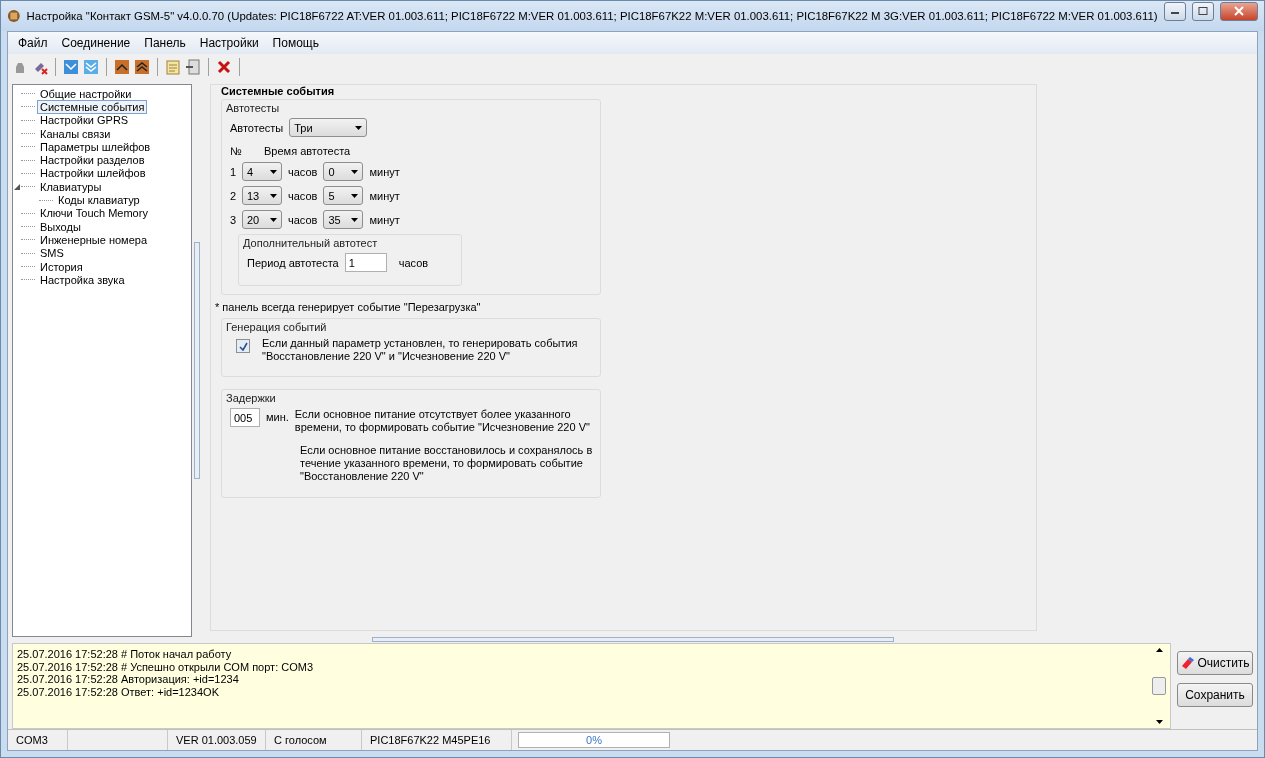  What do you see at coordinates (409, 398) in the screenshot?
I see `group-legend: Задержки` at bounding box center [409, 398].